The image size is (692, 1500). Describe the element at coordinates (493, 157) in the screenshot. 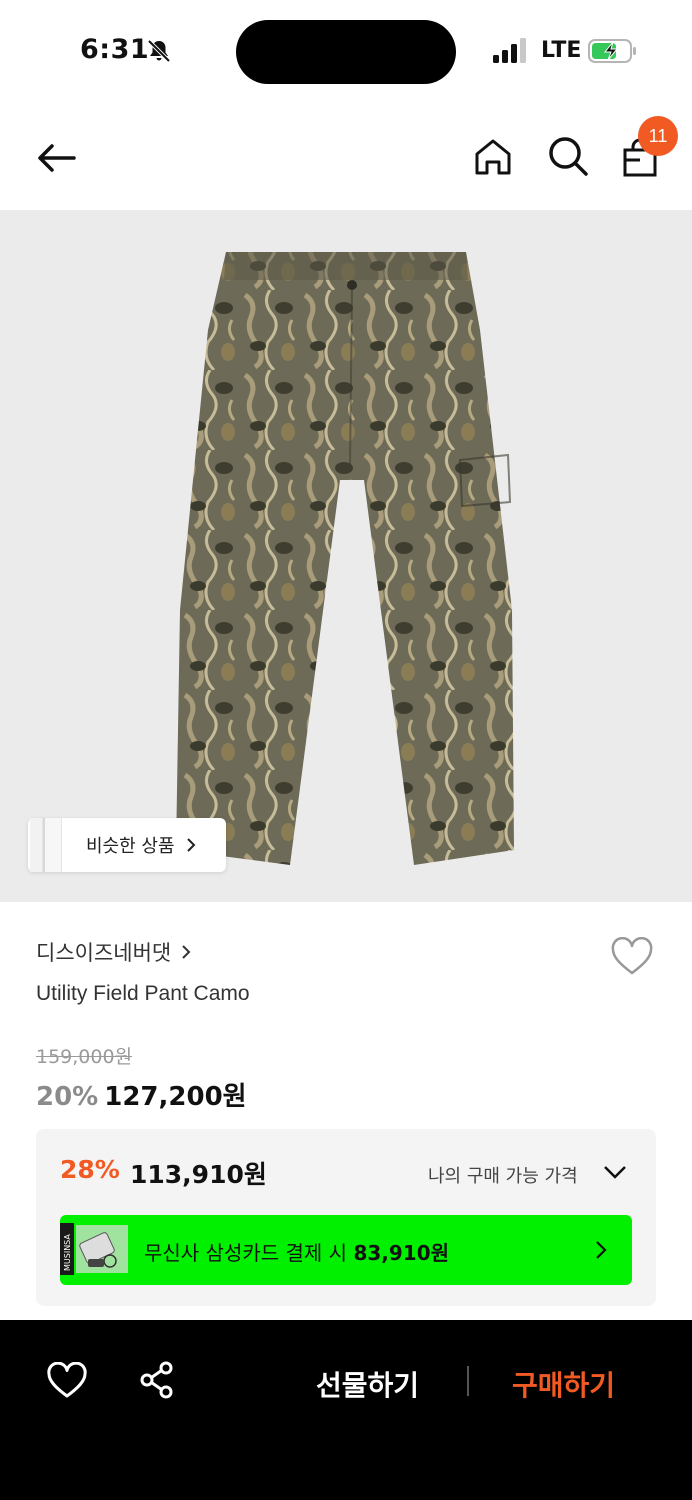

I see `home-icon` at that location.